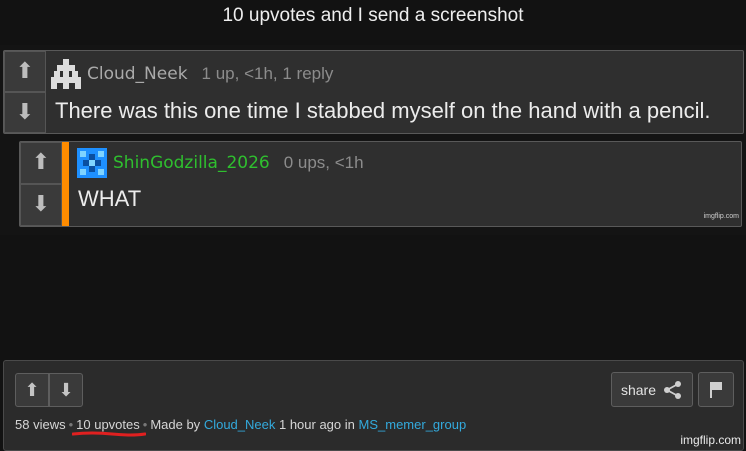 This screenshot has height=451, width=746. I want to click on stream-link: MS_memer_group, so click(413, 424).